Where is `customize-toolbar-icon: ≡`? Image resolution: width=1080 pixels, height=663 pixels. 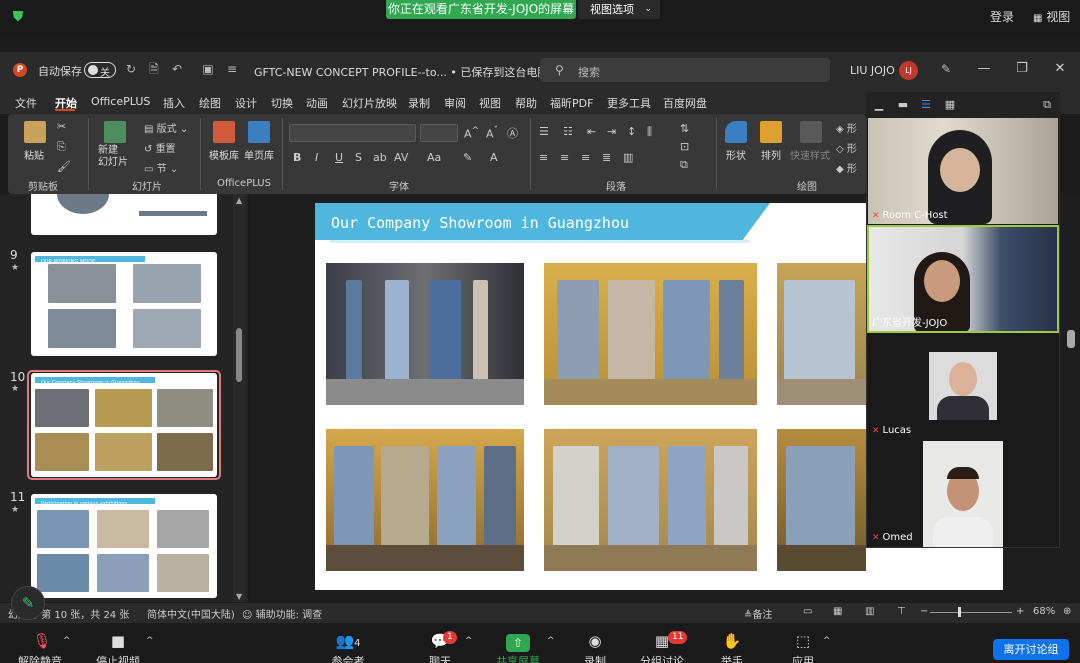
customize-toolbar-icon: ≡ is located at coordinates (232, 69).